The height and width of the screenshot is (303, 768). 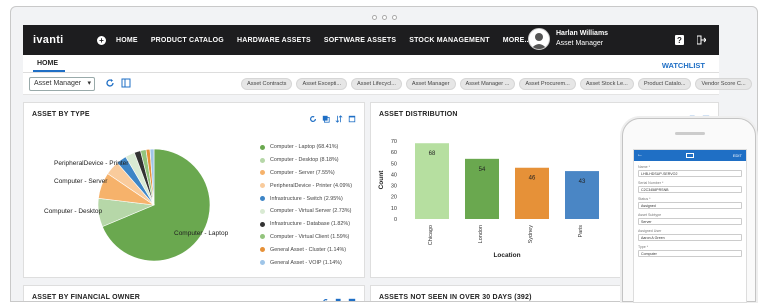 I want to click on add-icon: +, so click(x=101, y=40).